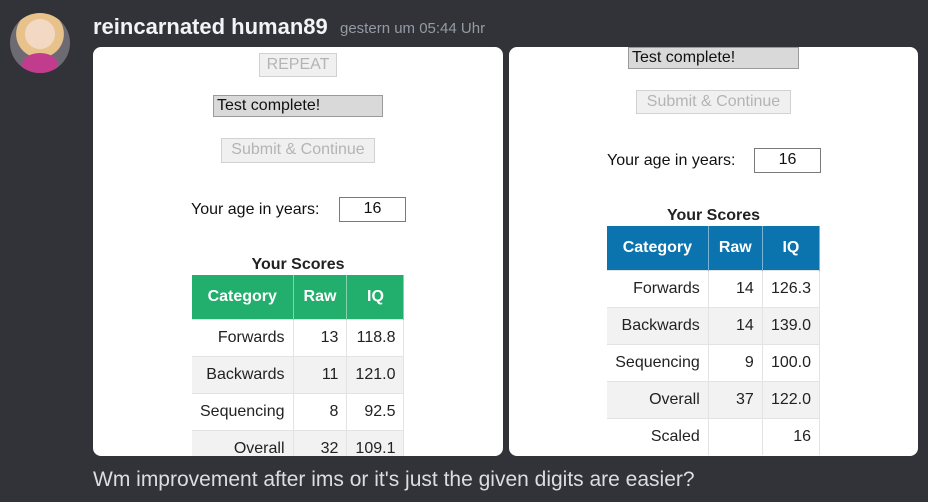 The width and height of the screenshot is (928, 502). Describe the element at coordinates (735, 436) in the screenshot. I see `raw-cell` at that location.